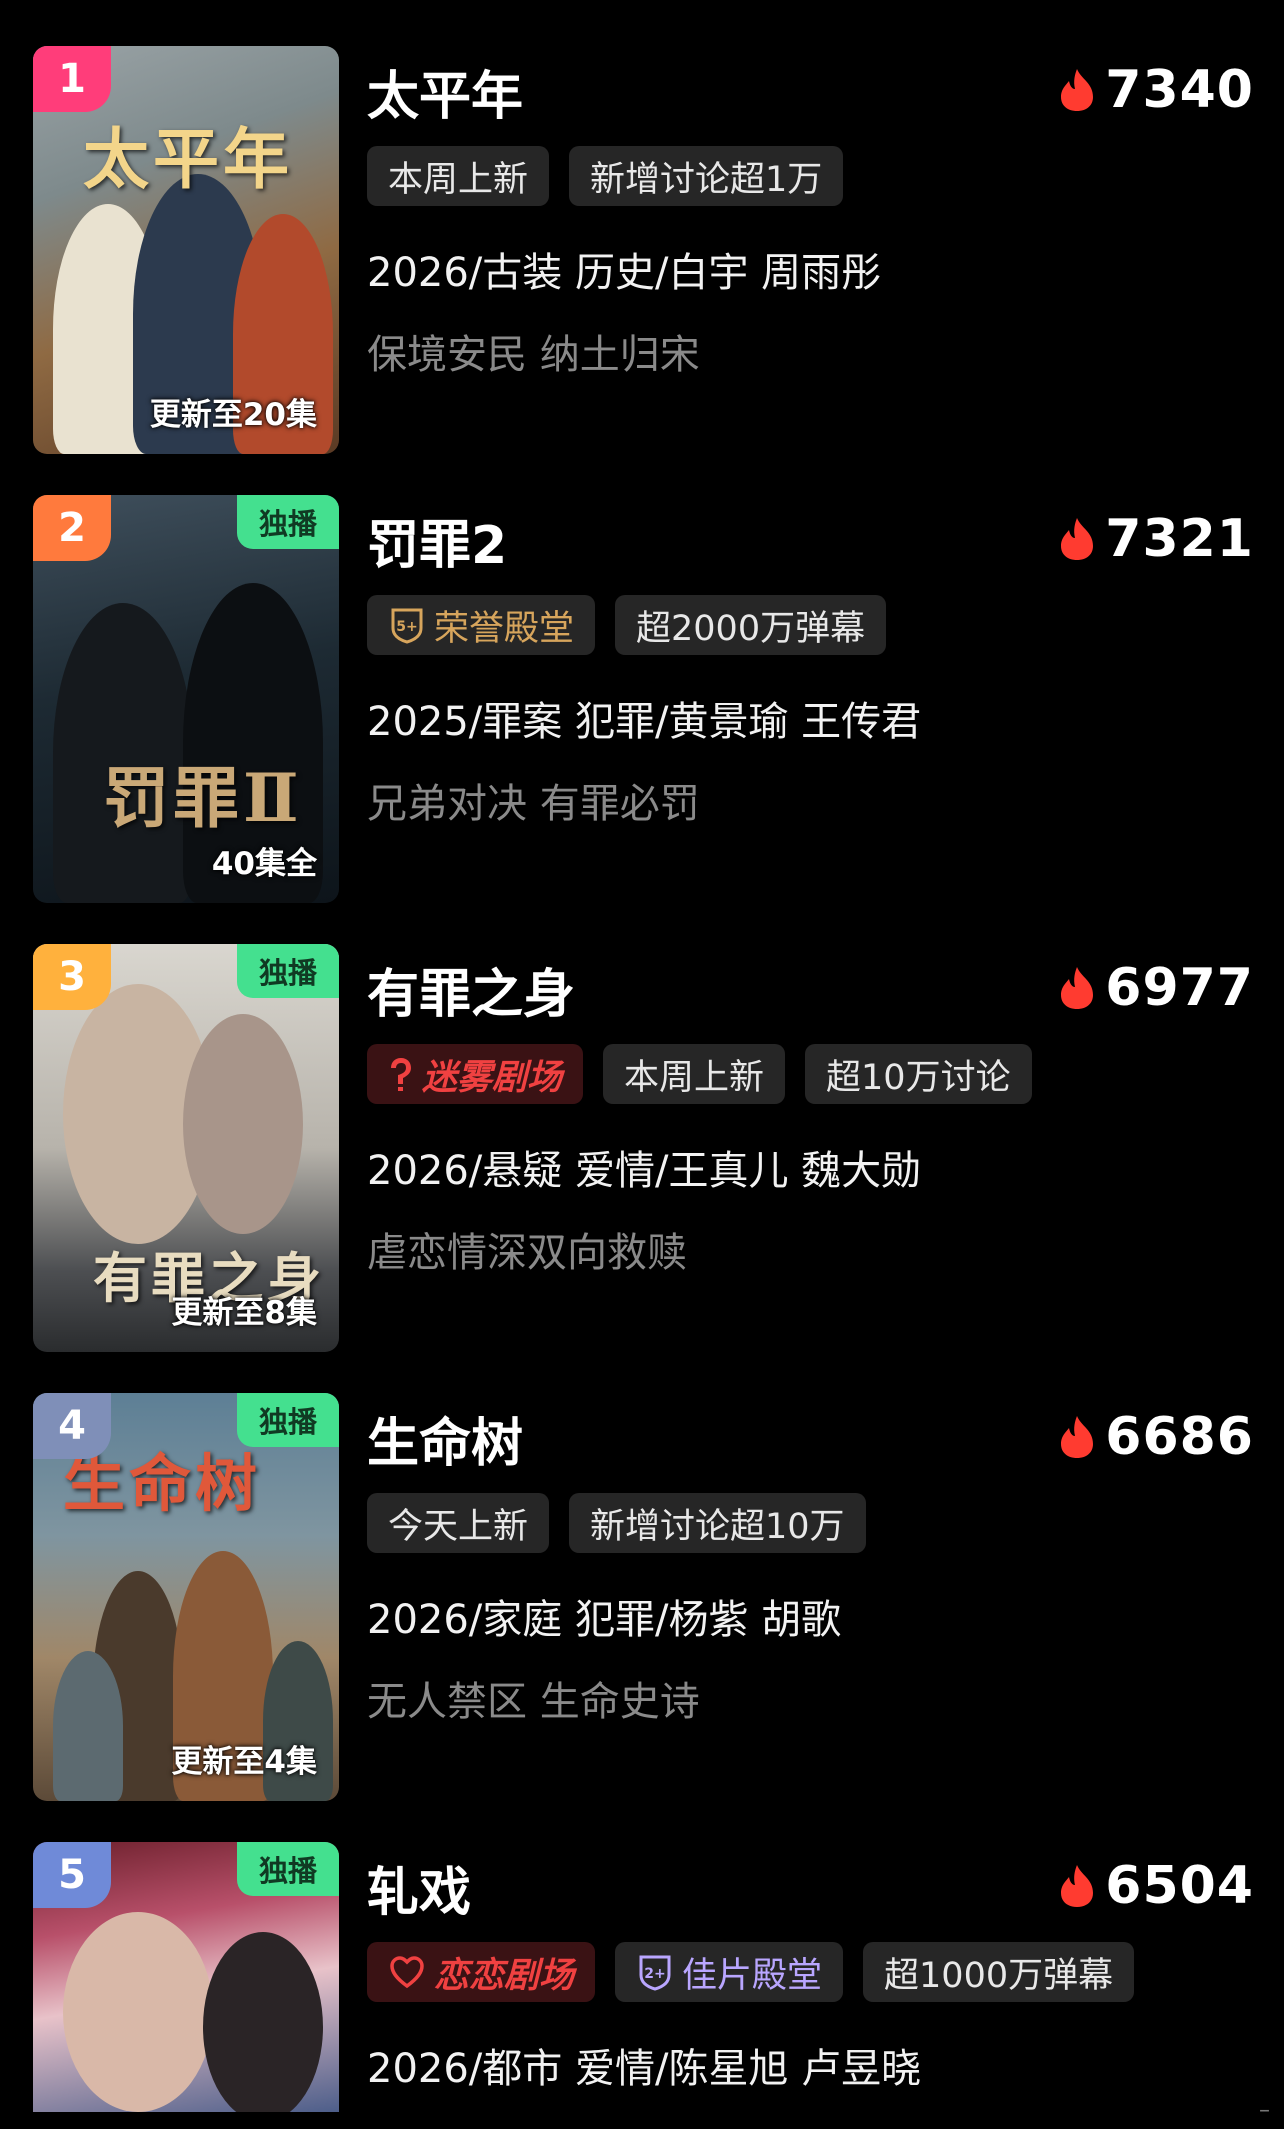  I want to click on heat-score: 6686, so click(1155, 1437).